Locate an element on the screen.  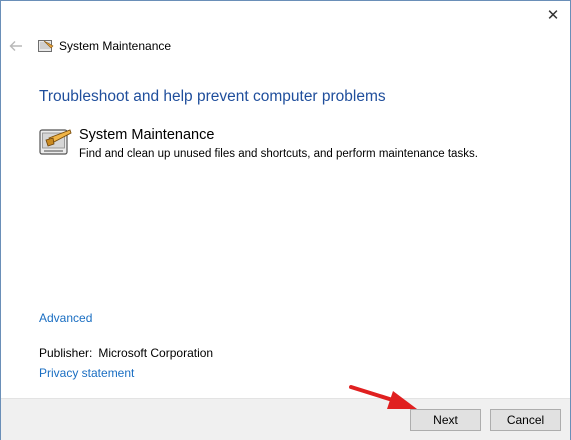
back-arrow-icon is located at coordinates (15, 46).